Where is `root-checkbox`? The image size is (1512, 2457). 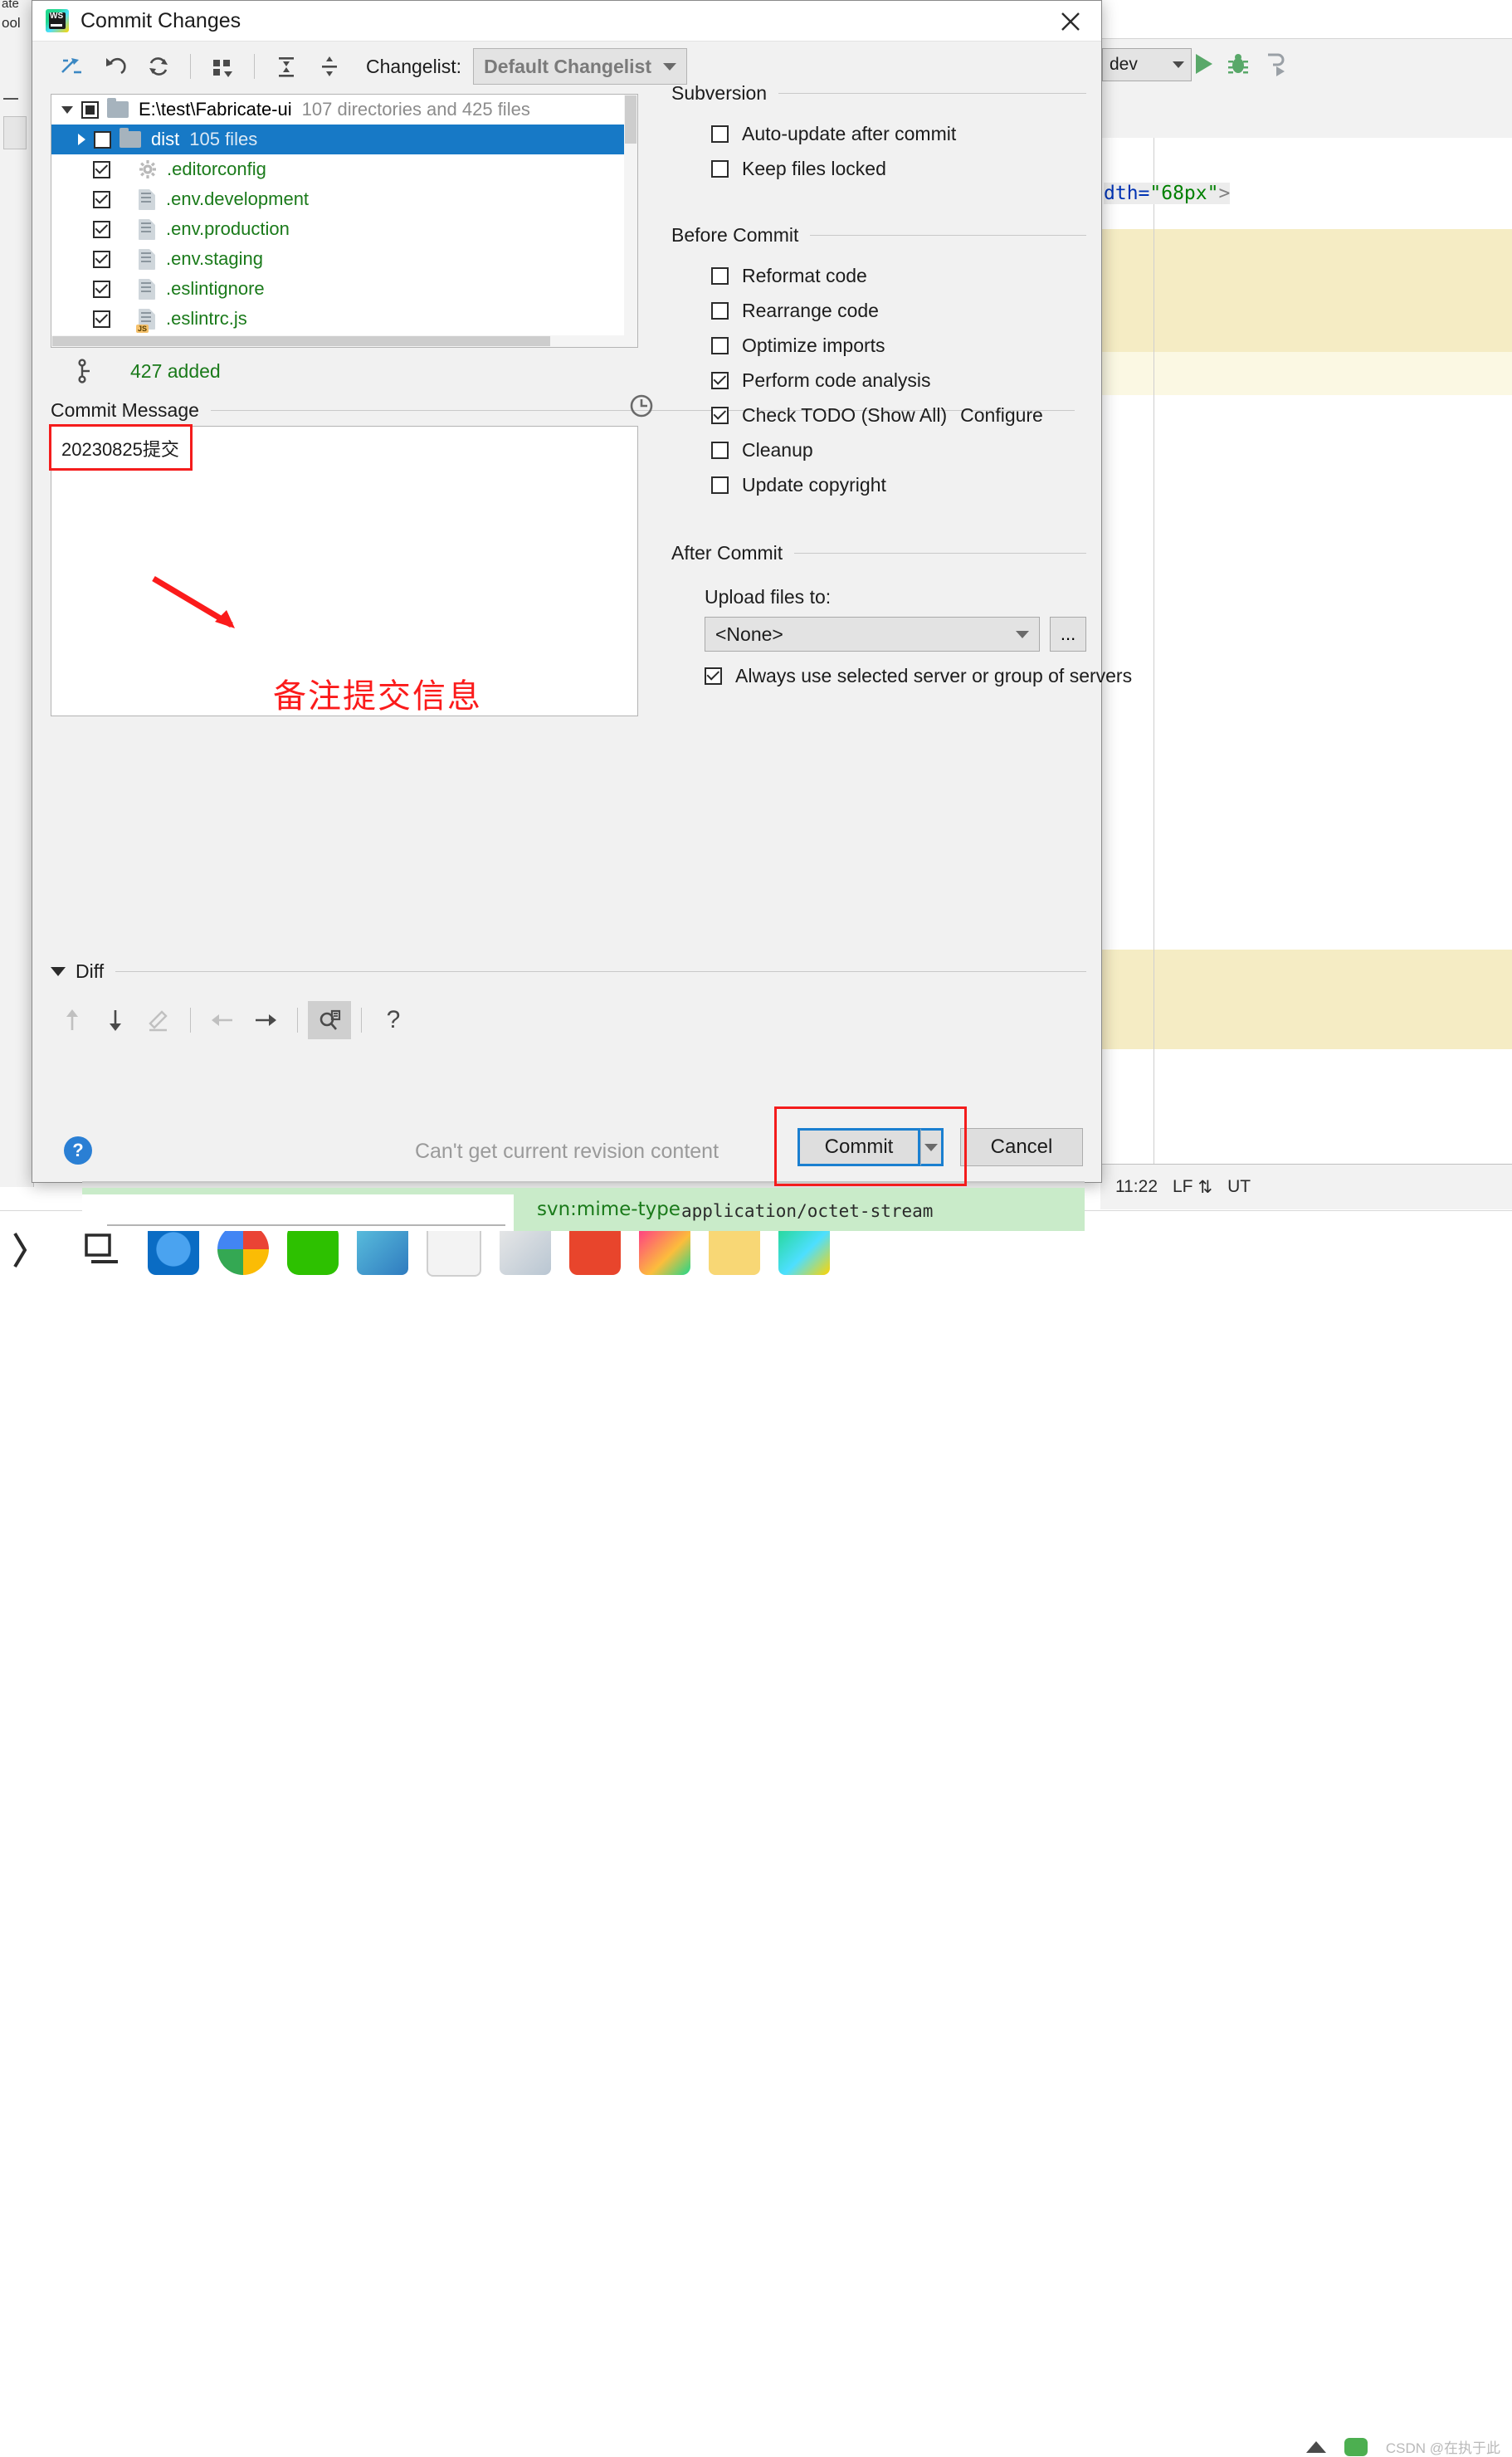
root-checkbox is located at coordinates (90, 110).